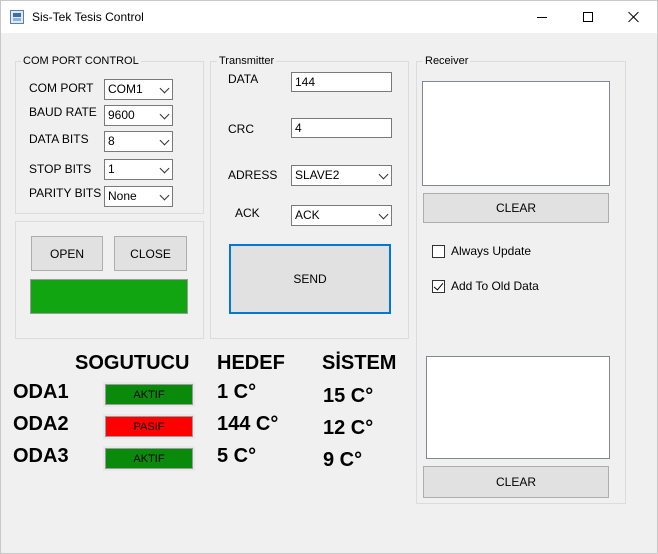 This screenshot has height=554, width=658. I want to click on send-button: SEND, so click(310, 279).